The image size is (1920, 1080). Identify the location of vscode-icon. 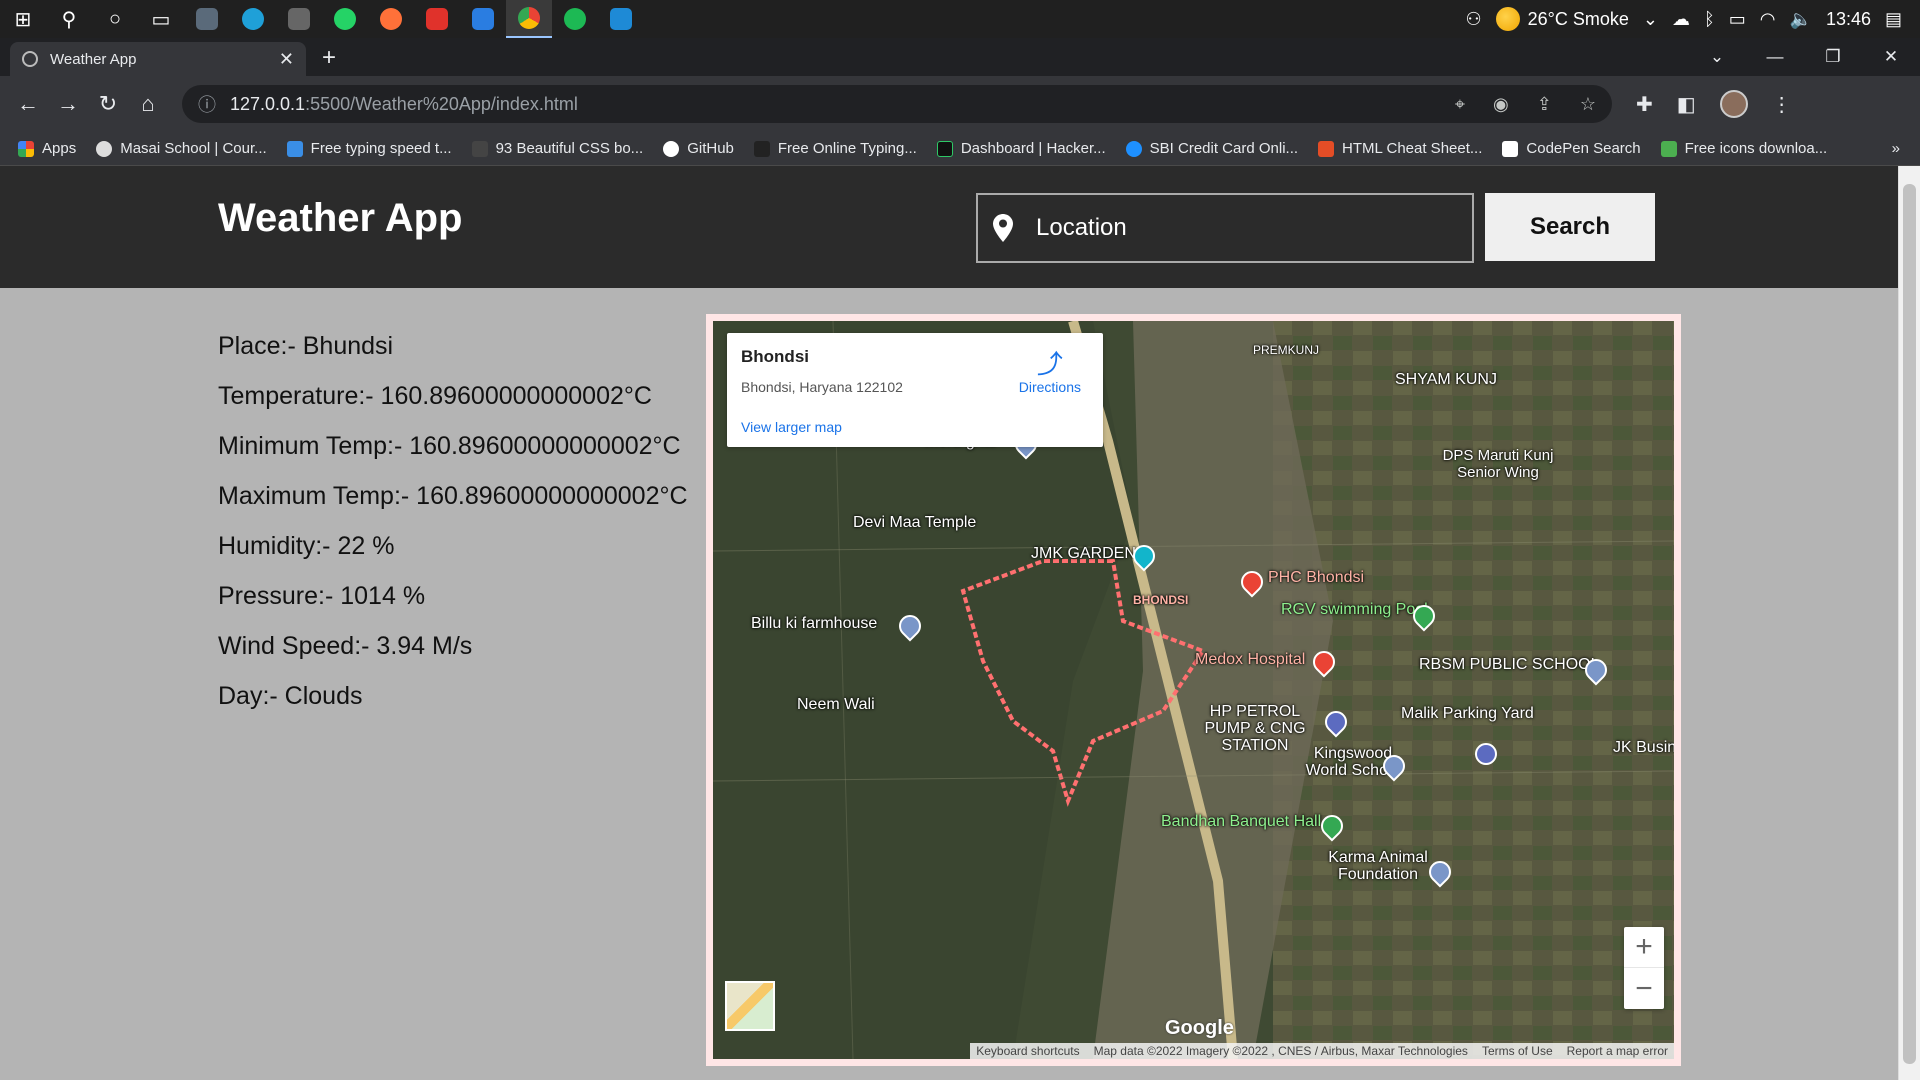
(621, 19).